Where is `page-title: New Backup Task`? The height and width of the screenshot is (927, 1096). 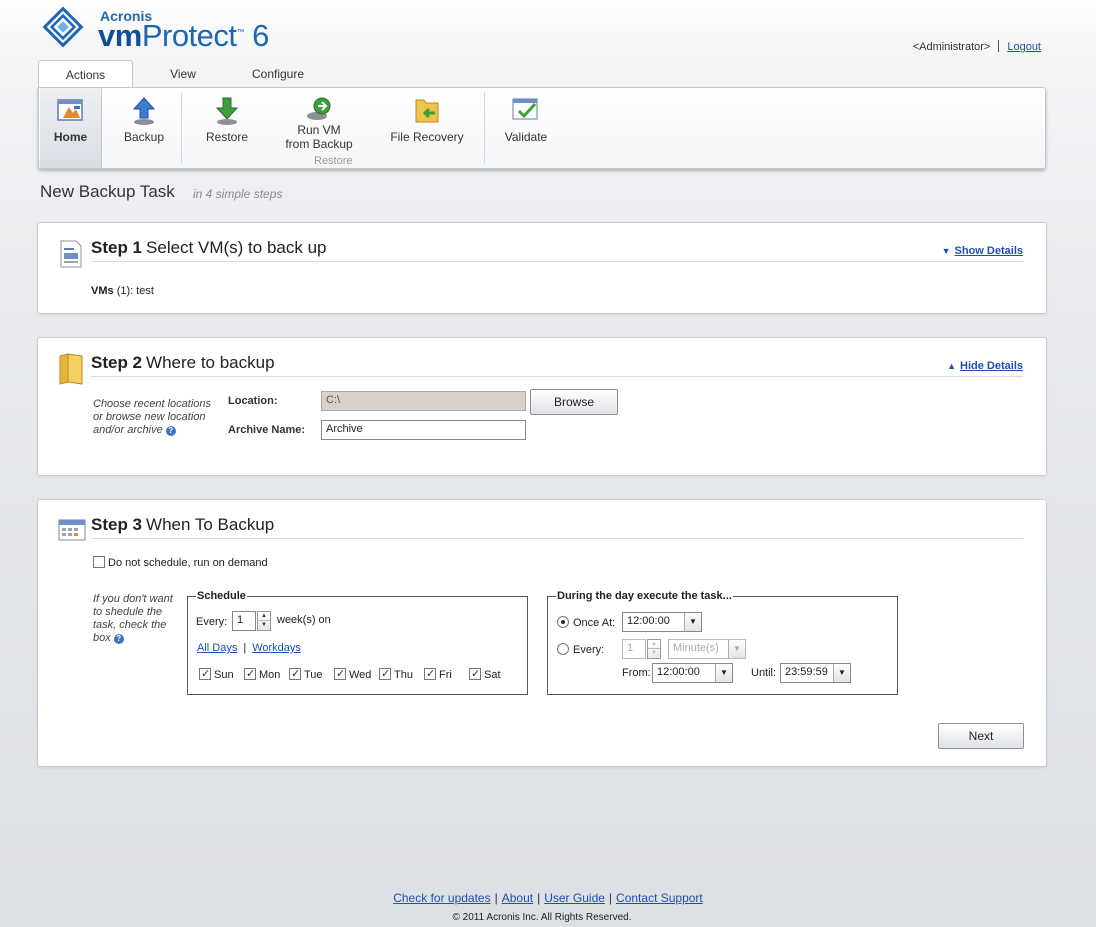
page-title: New Backup Task is located at coordinates (107, 191).